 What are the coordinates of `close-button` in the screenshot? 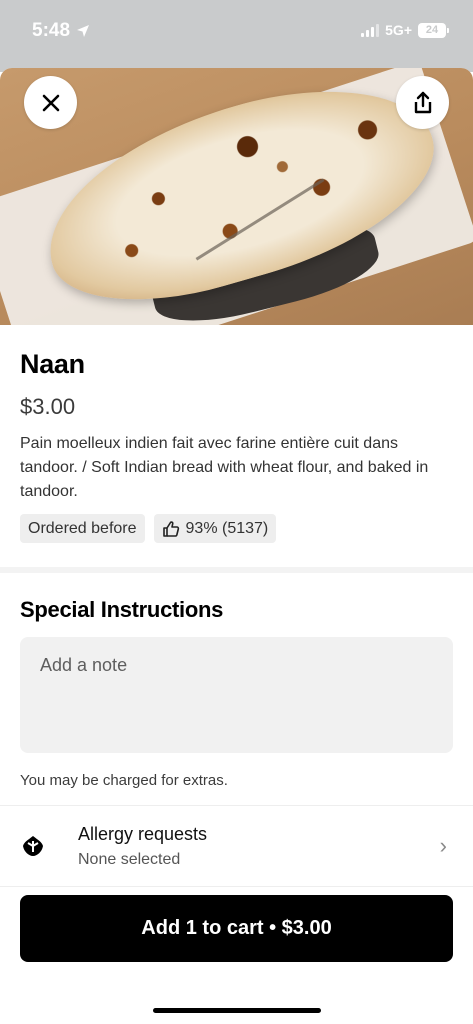 It's located at (50, 102).